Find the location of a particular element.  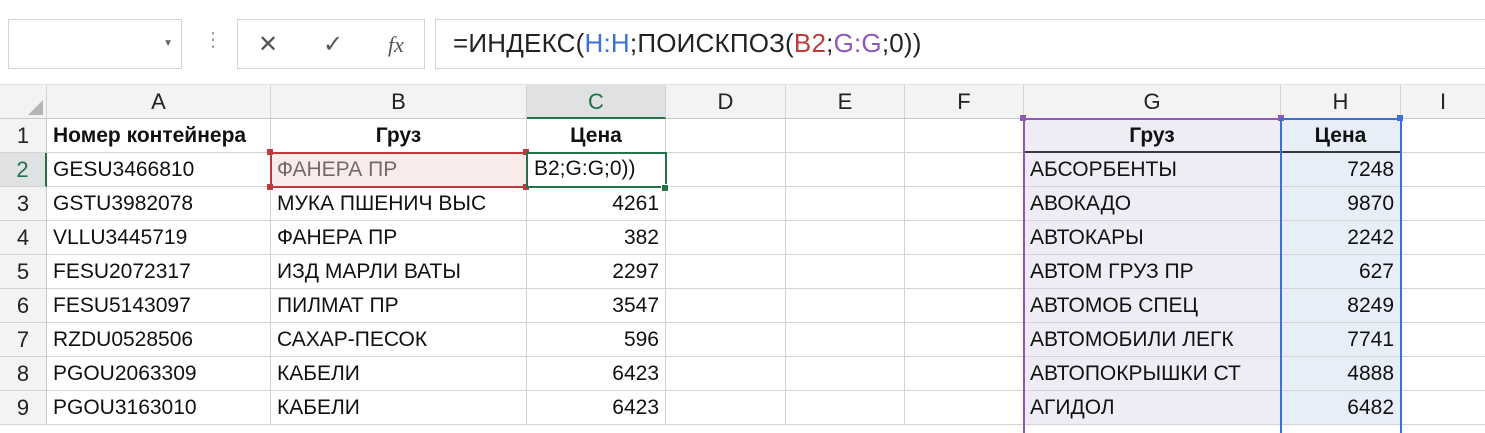

select-all-triangle-icon is located at coordinates (35, 107).